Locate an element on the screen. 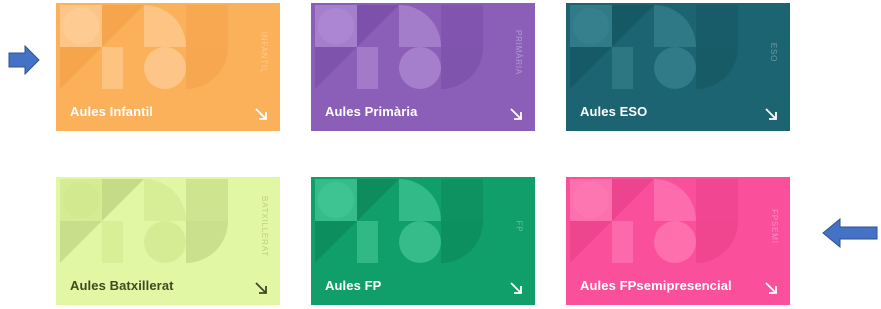  card-aules-primaria: PRIMÀRIA Aules Primària is located at coordinates (423, 67).